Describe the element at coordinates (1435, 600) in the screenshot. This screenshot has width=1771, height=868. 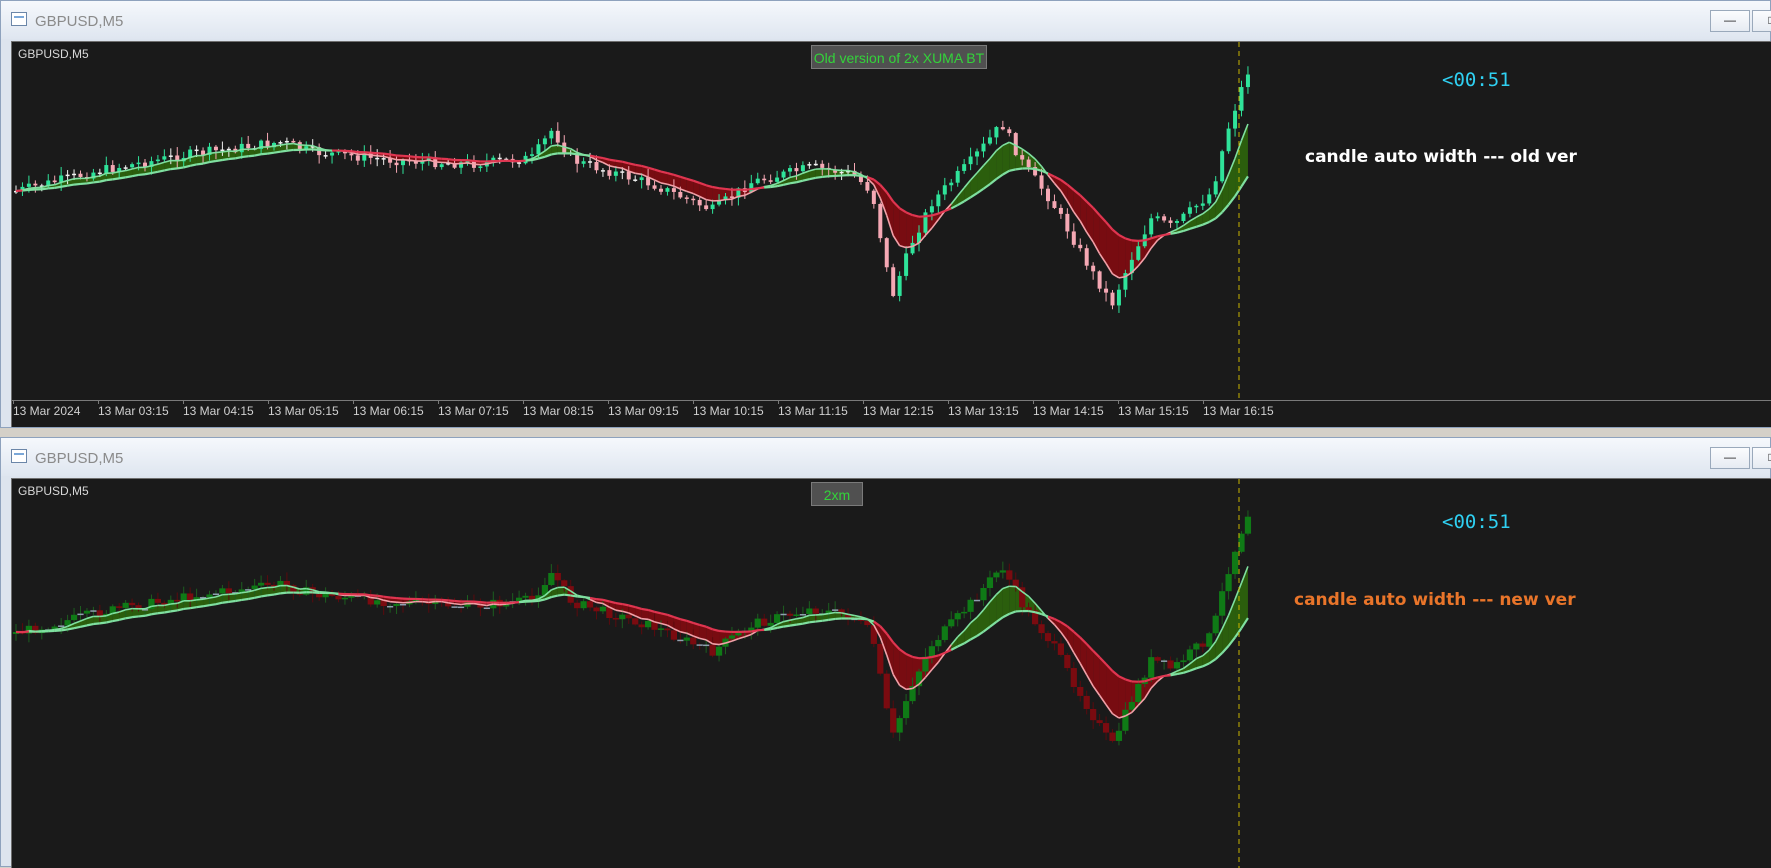
I see `annotation-note: candle auto width --- new ver` at that location.